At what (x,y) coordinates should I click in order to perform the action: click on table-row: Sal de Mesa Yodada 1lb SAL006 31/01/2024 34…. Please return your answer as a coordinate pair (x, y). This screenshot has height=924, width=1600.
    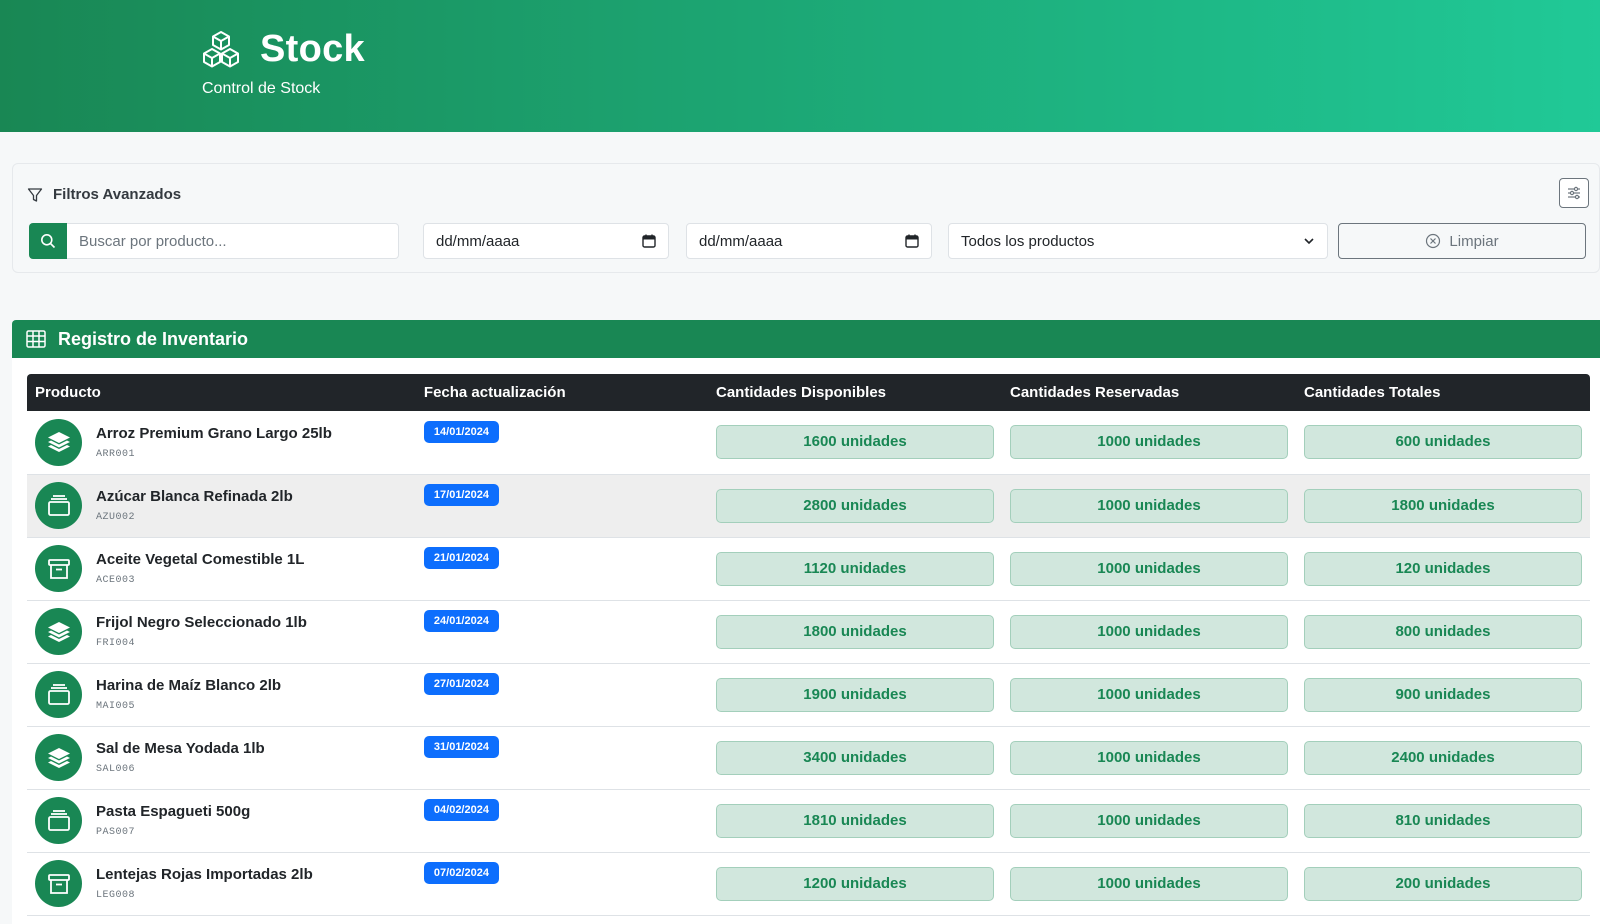
    Looking at the image, I should click on (808, 757).